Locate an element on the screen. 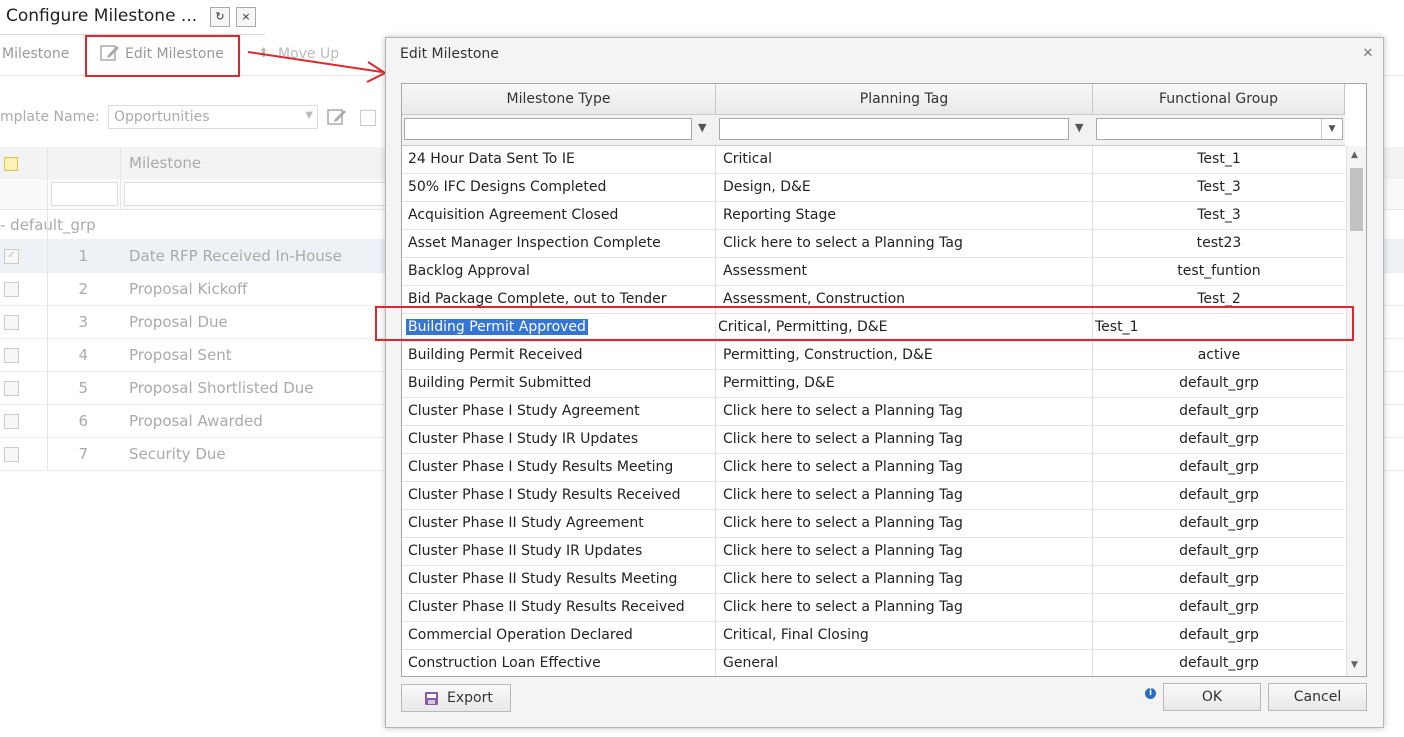  refresh-icon: ↻ is located at coordinates (220, 17).